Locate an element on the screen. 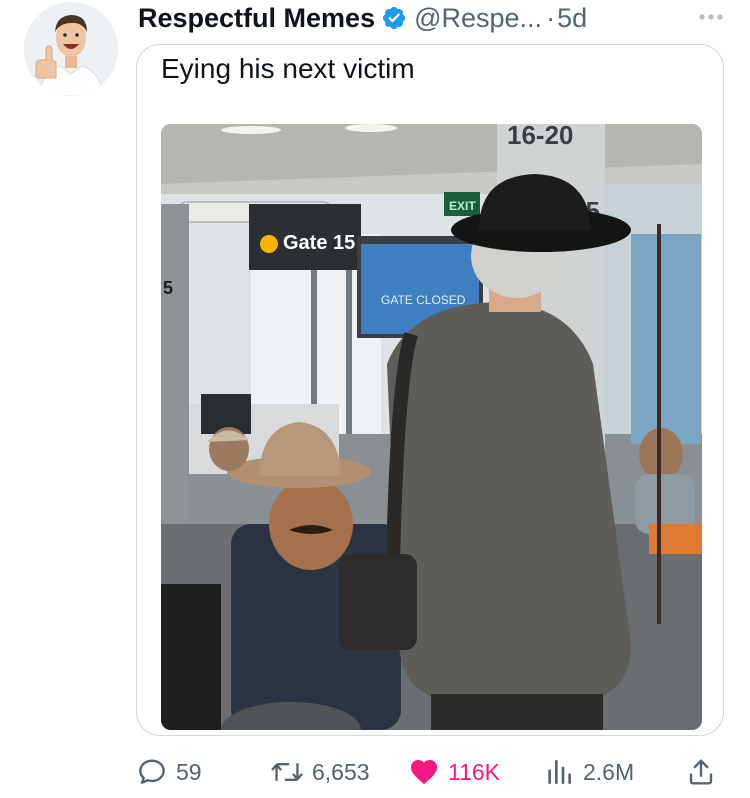  reply-button: 59 is located at coordinates (169, 772).